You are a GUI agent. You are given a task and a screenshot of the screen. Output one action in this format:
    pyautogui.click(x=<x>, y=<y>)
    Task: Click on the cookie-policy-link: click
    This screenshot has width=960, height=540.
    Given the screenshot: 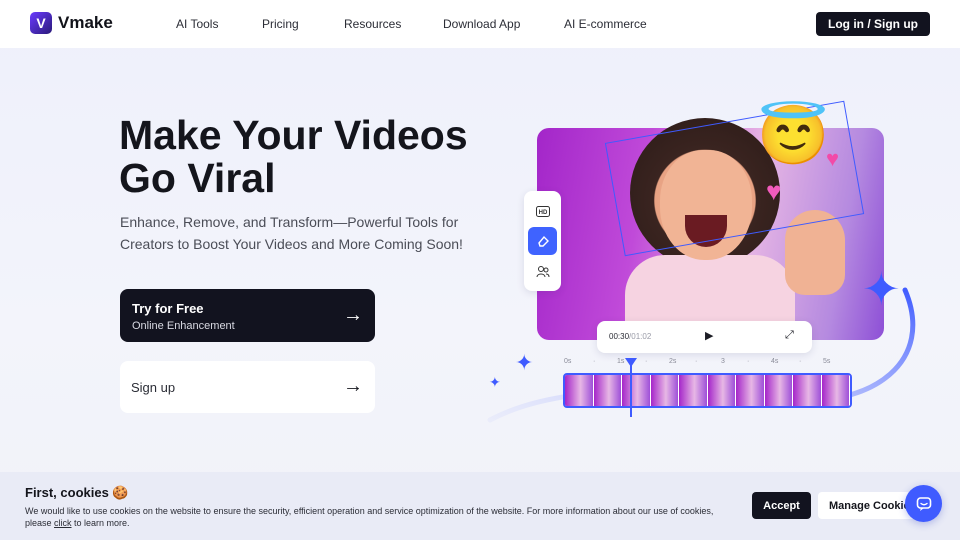 What is the action you would take?
    pyautogui.click(x=63, y=523)
    